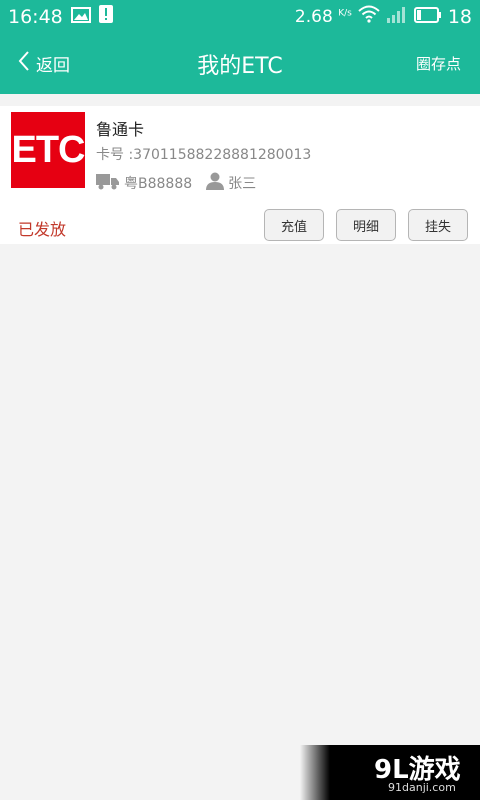  What do you see at coordinates (294, 225) in the screenshot?
I see `recharge-button: 充值` at bounding box center [294, 225].